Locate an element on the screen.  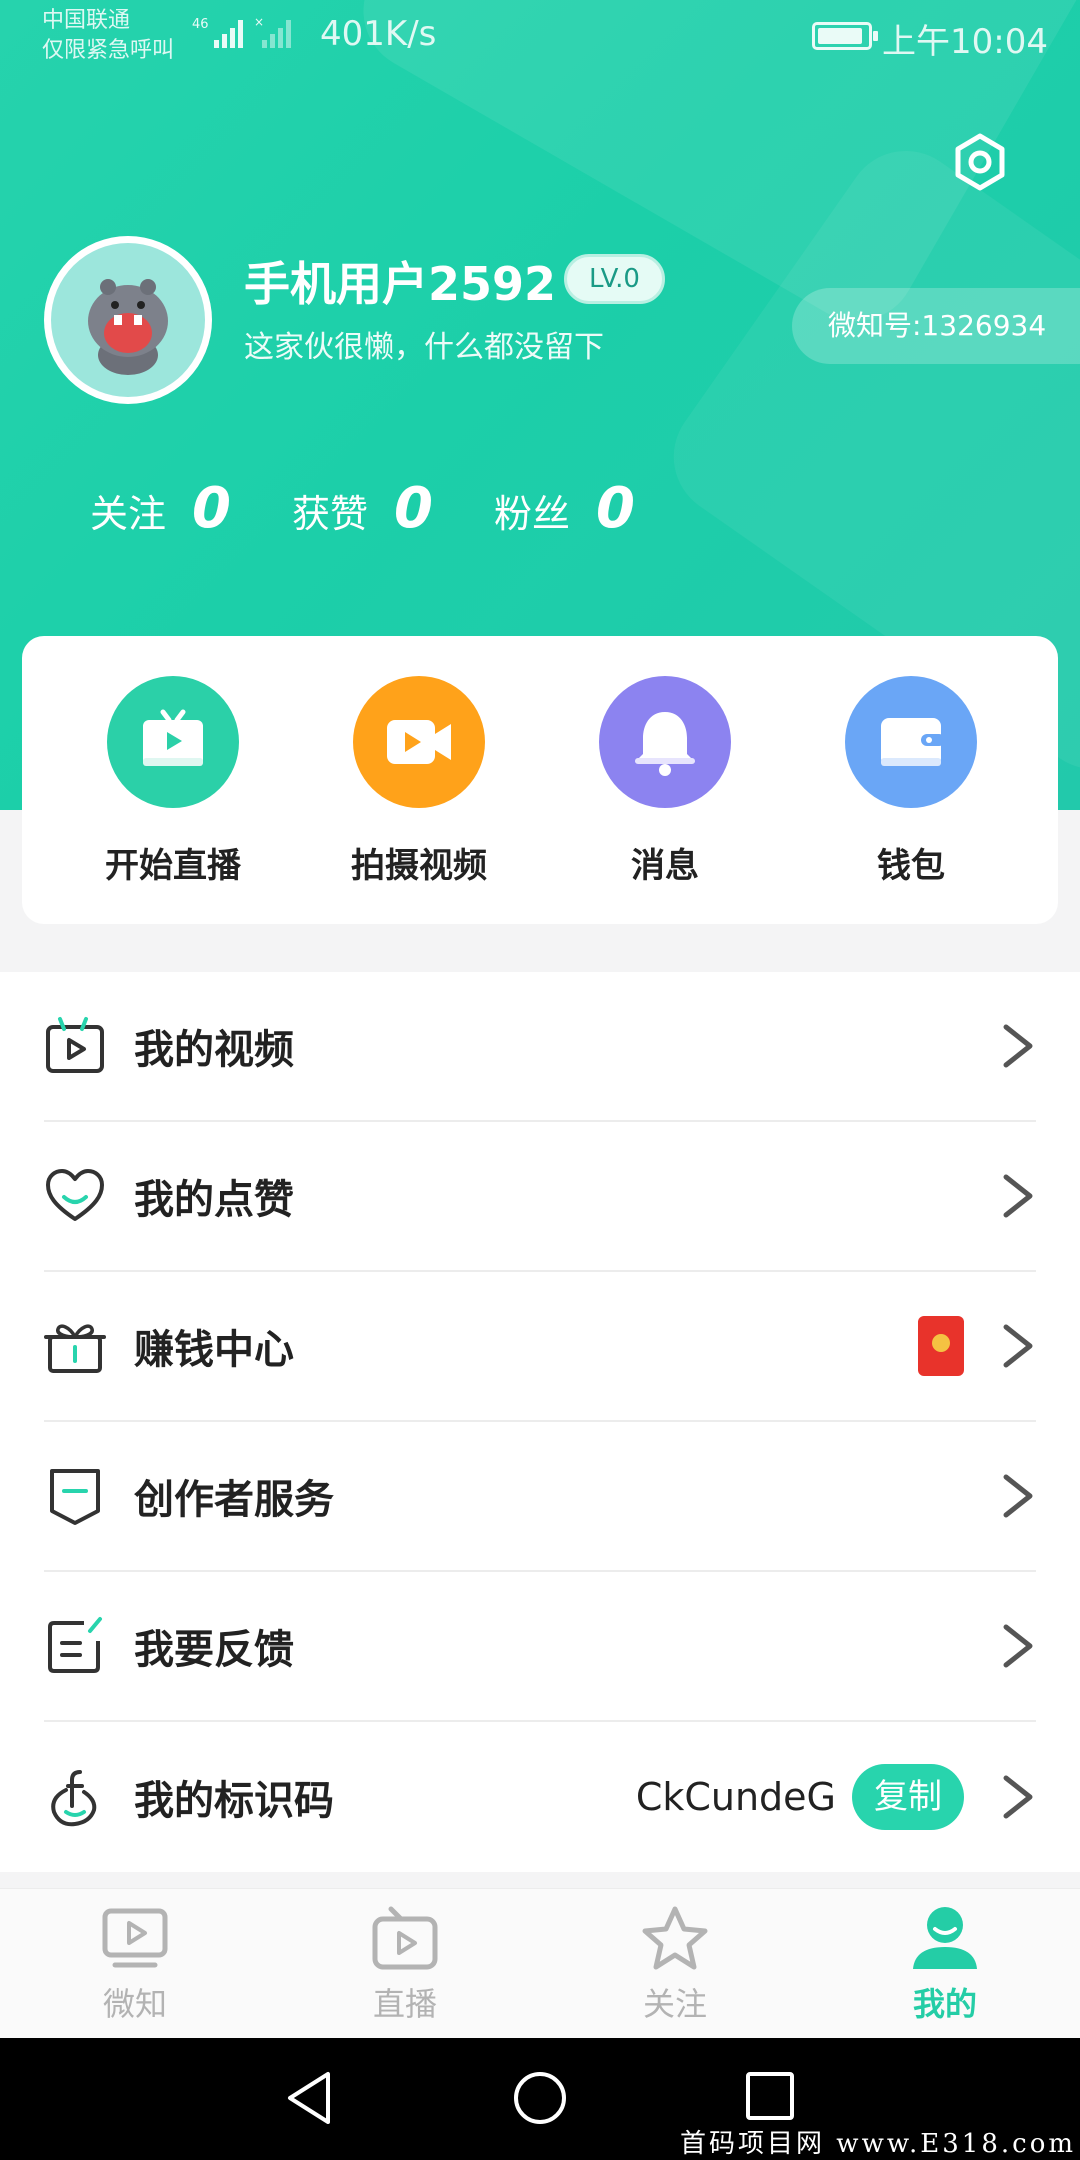
bell-icon is located at coordinates (665, 742).